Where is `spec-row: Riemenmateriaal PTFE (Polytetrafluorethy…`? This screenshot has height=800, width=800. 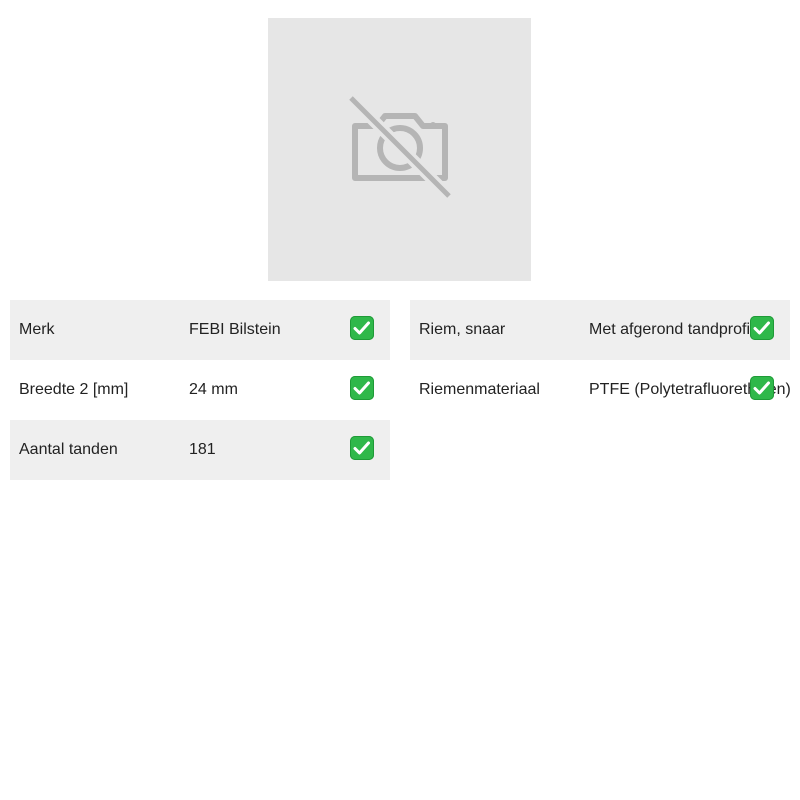
spec-row: Riemenmateriaal PTFE (Polytetrafluorethy… is located at coordinates (600, 390).